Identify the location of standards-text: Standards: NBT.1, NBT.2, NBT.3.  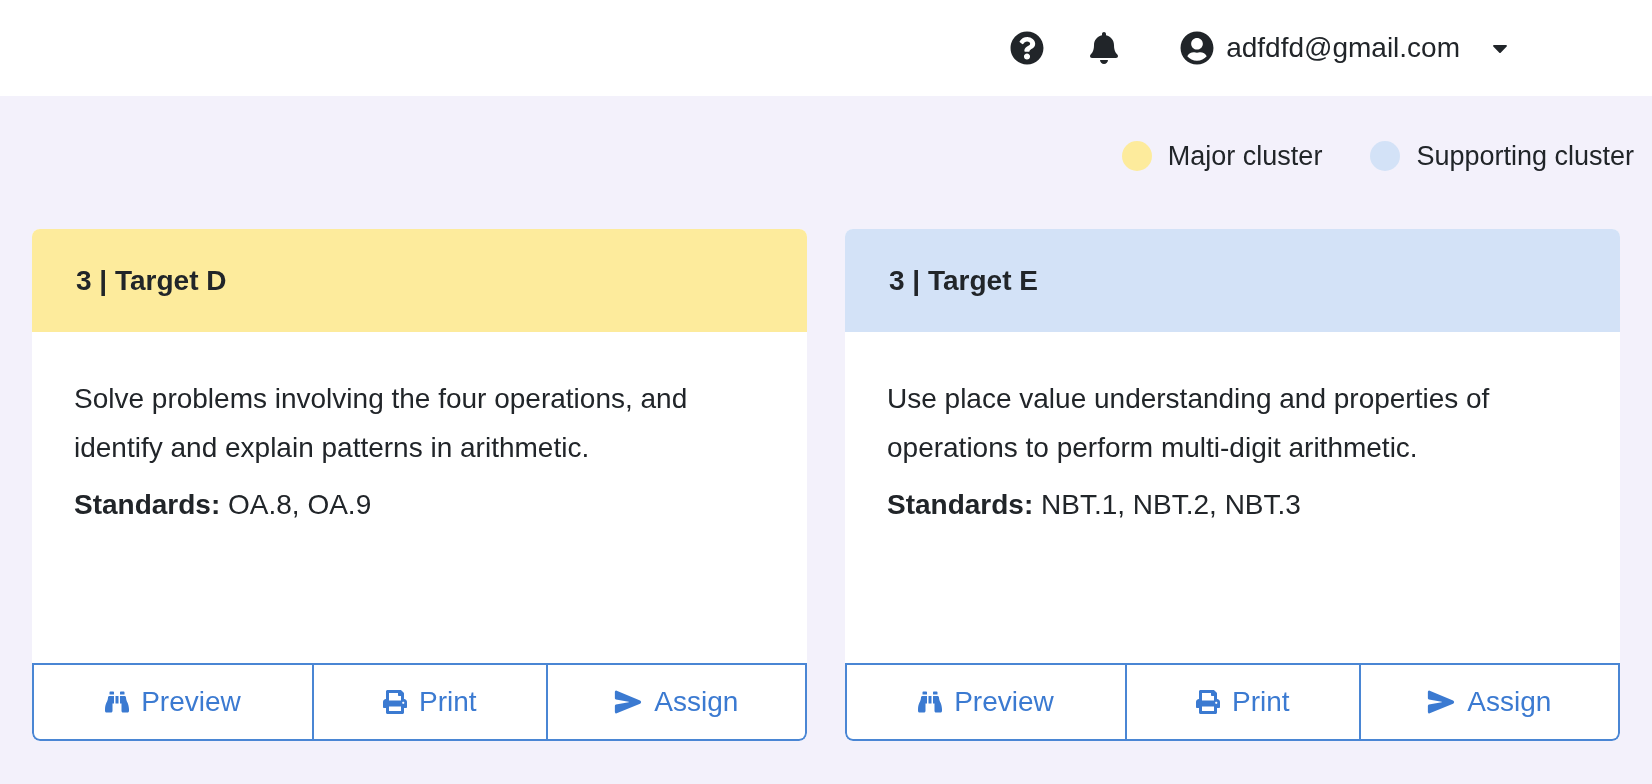
(1094, 505).